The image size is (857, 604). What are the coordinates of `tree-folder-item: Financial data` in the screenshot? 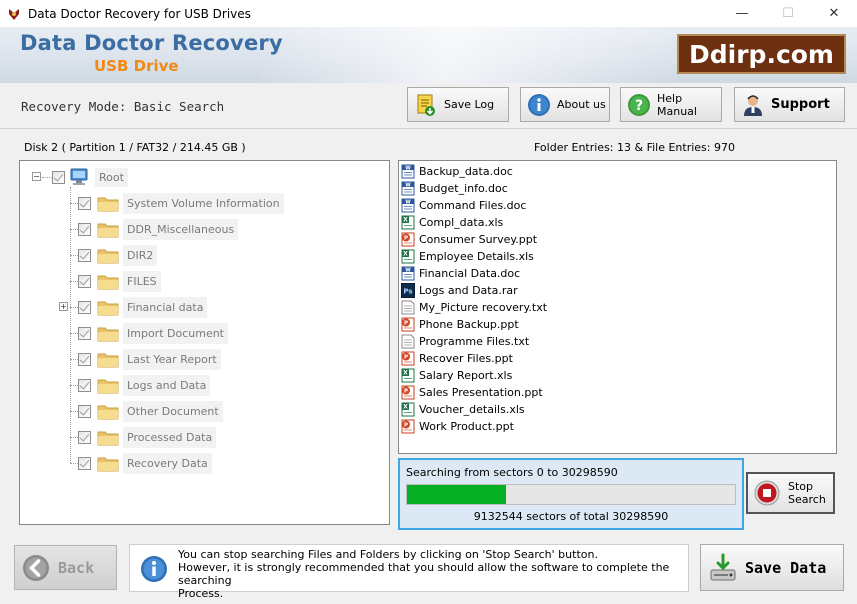 It's located at (143, 307).